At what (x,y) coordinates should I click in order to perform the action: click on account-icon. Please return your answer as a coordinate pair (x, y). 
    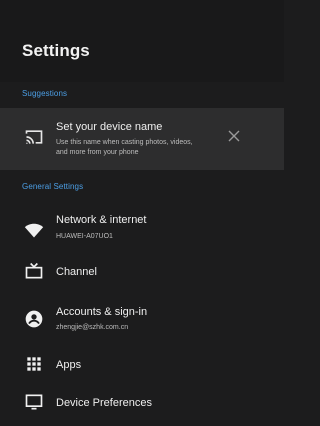
    Looking at the image, I should click on (34, 319).